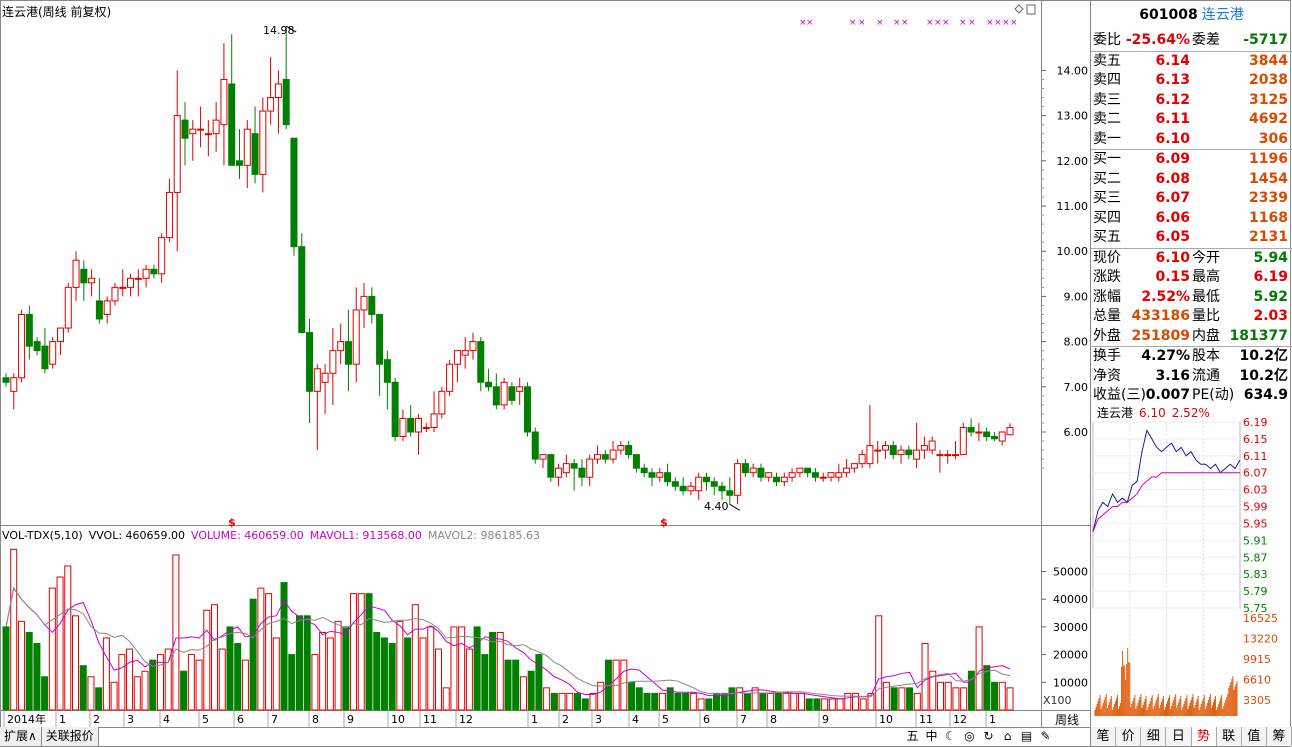  I want to click on price-tick-label: 8.00, so click(1076, 342).